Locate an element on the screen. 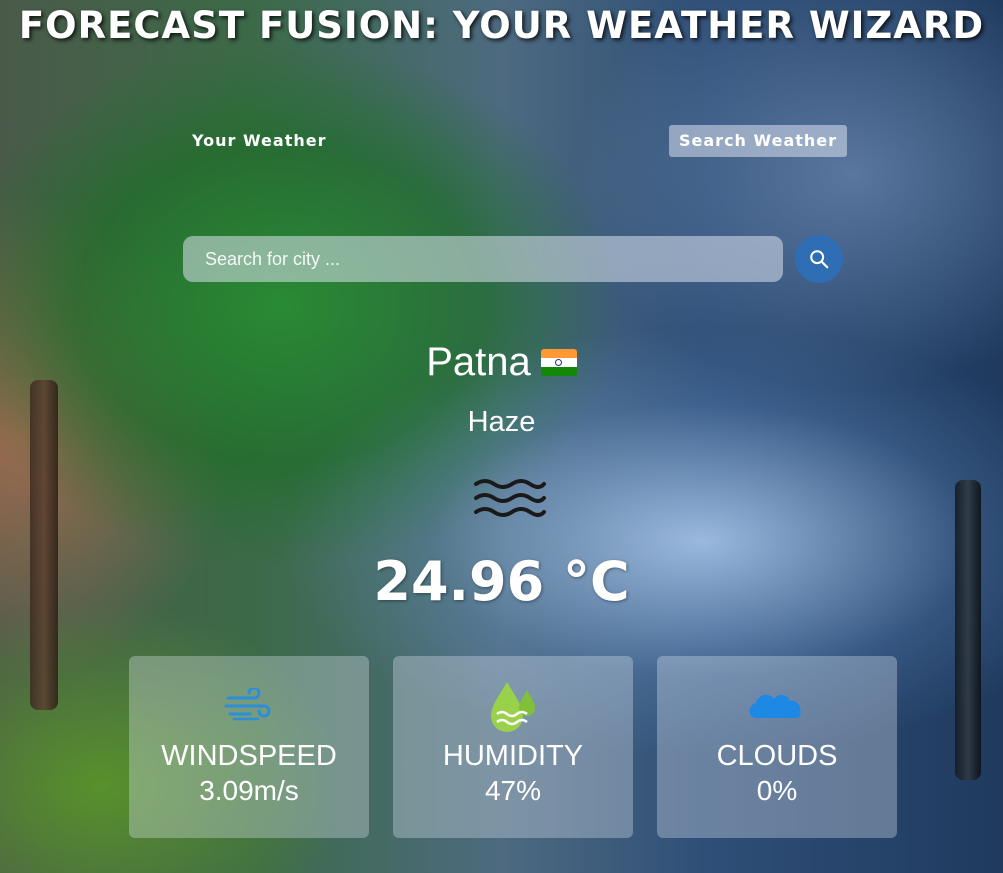 This screenshot has width=1003, height=873. windspeed-card: WINDSPEED 3.09m/s is located at coordinates (249, 747).